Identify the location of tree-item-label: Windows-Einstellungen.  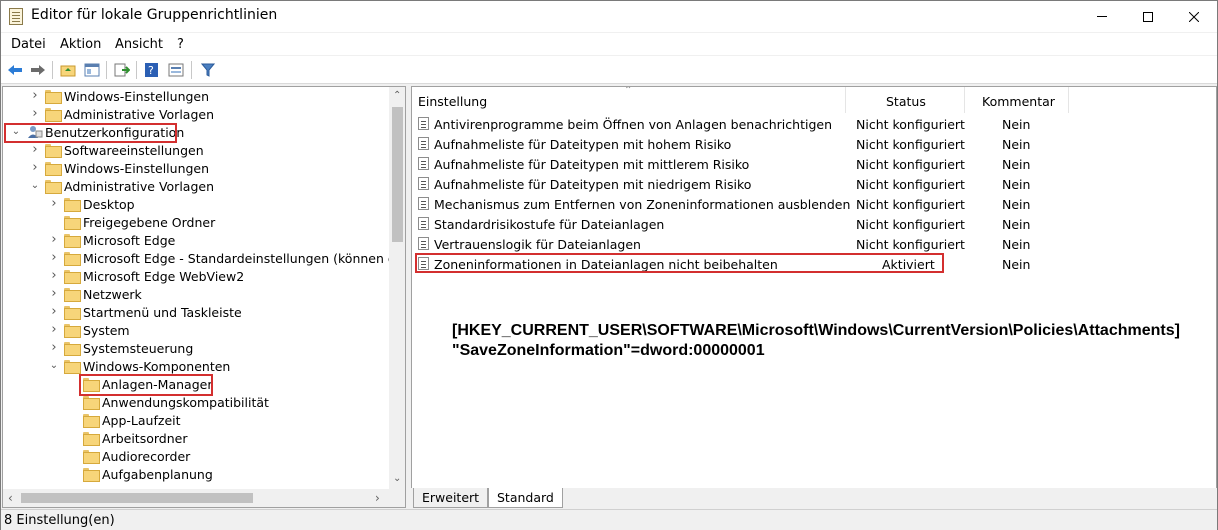
(137, 168).